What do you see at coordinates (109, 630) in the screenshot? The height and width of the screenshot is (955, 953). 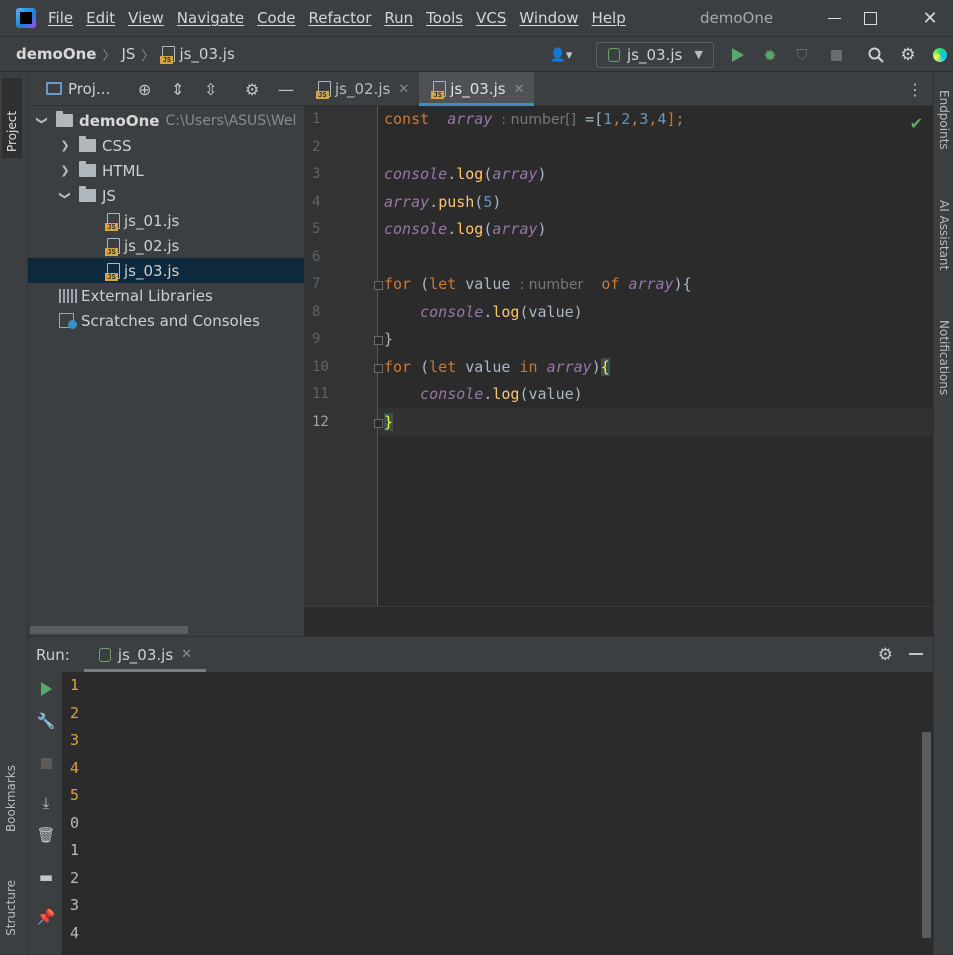 I see `horizontal-scrollbar` at bounding box center [109, 630].